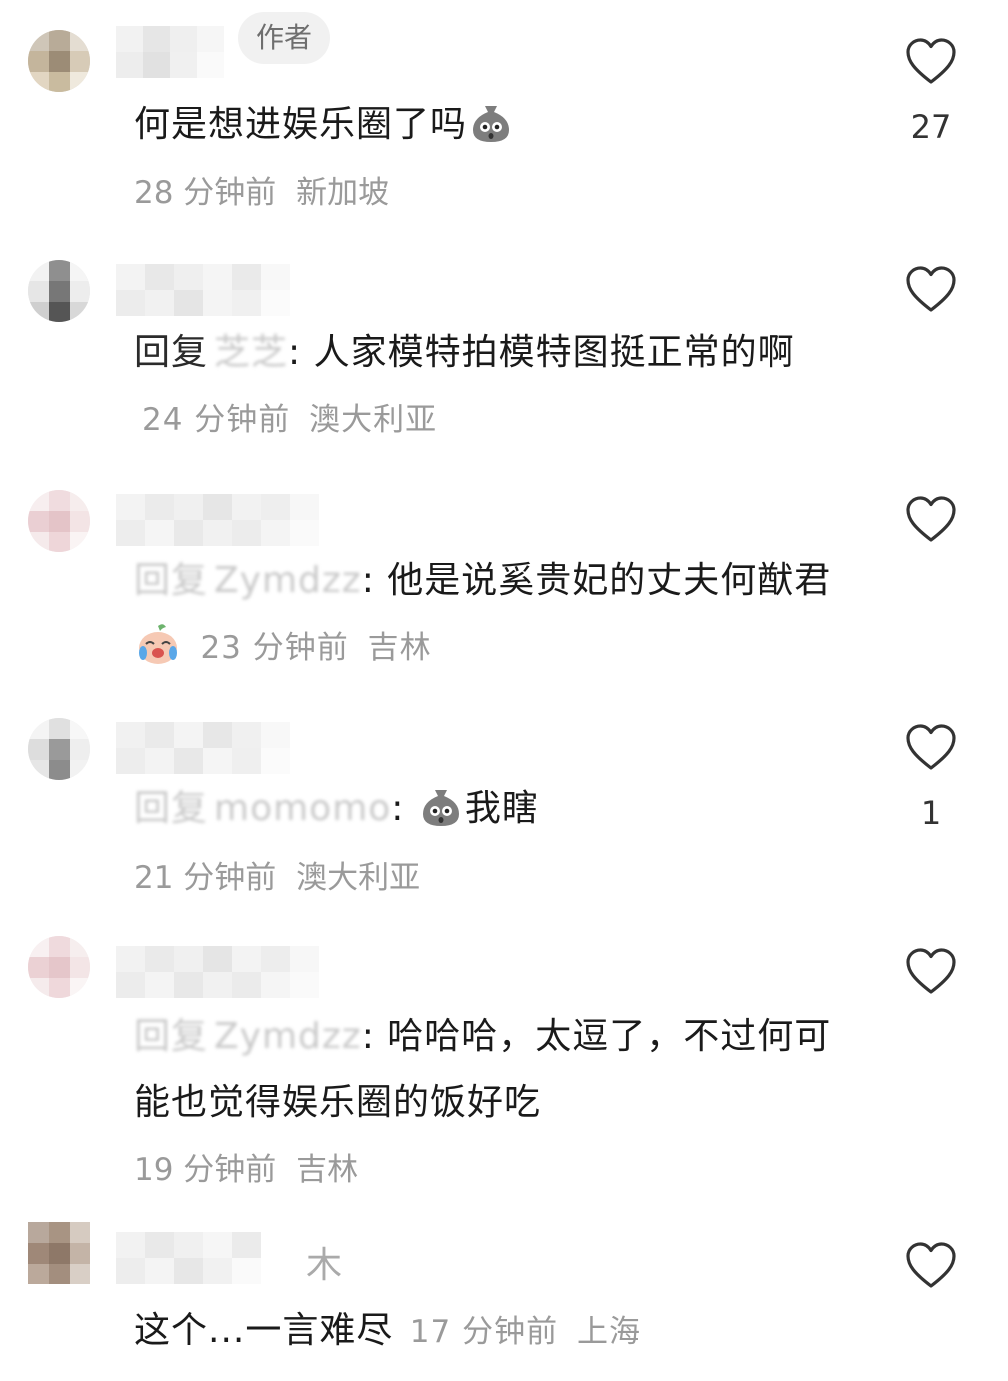  Describe the element at coordinates (231, 1258) in the screenshot. I see `username-blurred: 木` at that location.